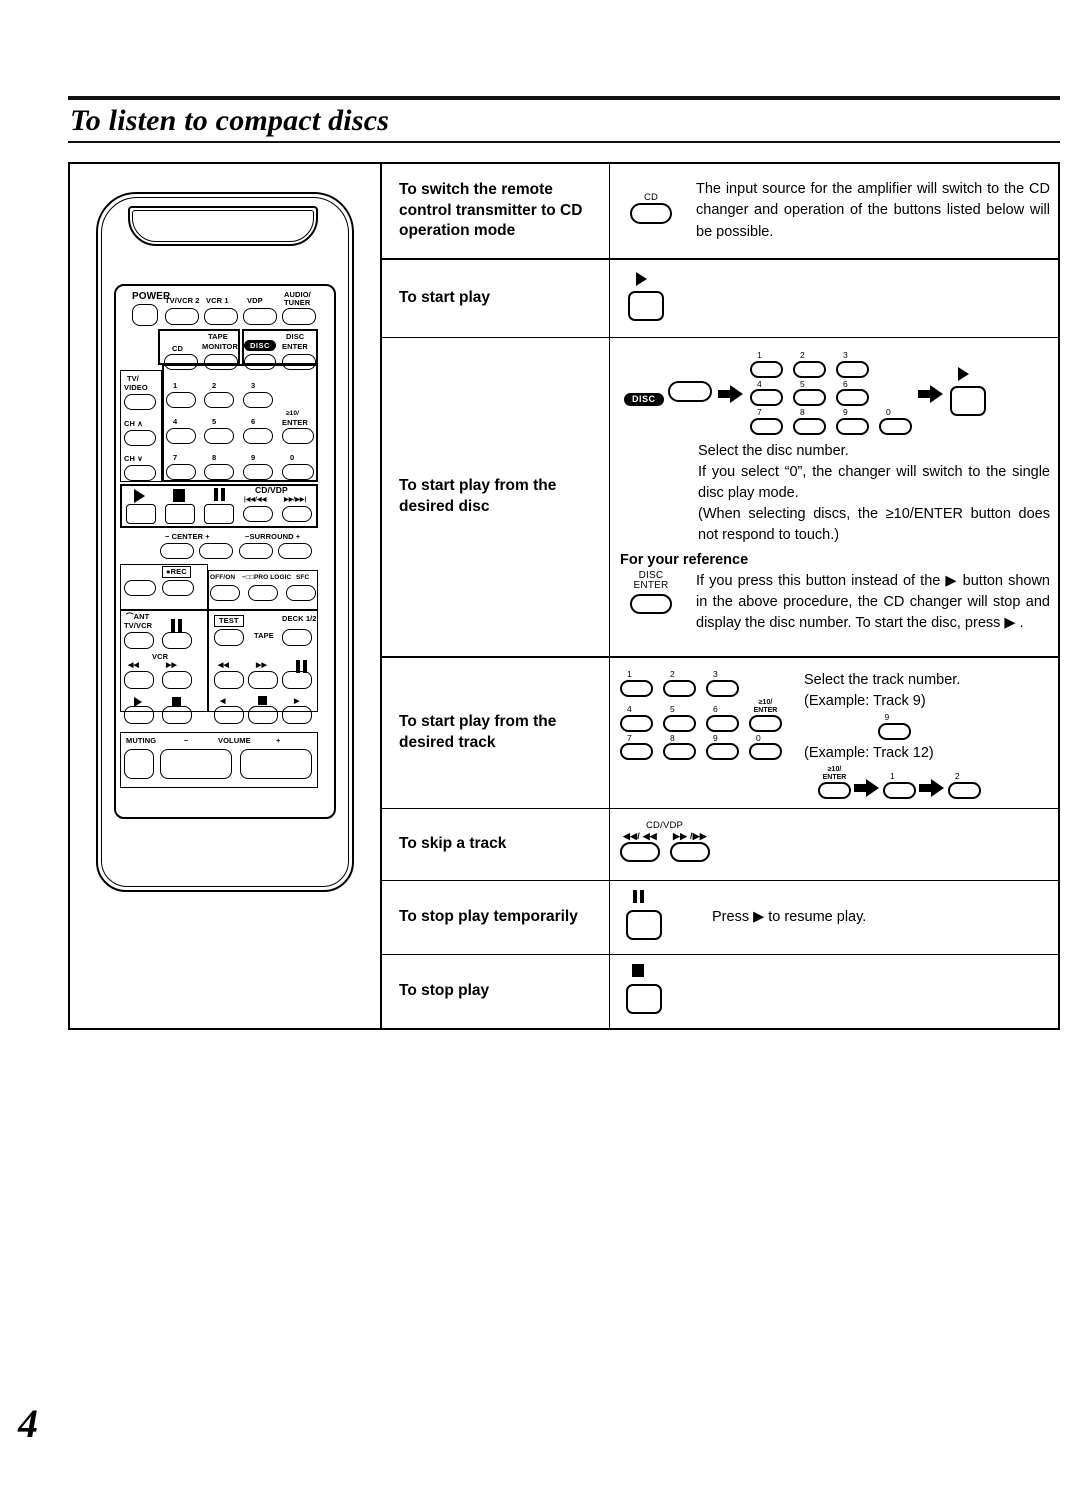 This screenshot has height=1497, width=1080. Describe the element at coordinates (139, 680) in the screenshot. I see `remote-button-vcr-rew` at that location.